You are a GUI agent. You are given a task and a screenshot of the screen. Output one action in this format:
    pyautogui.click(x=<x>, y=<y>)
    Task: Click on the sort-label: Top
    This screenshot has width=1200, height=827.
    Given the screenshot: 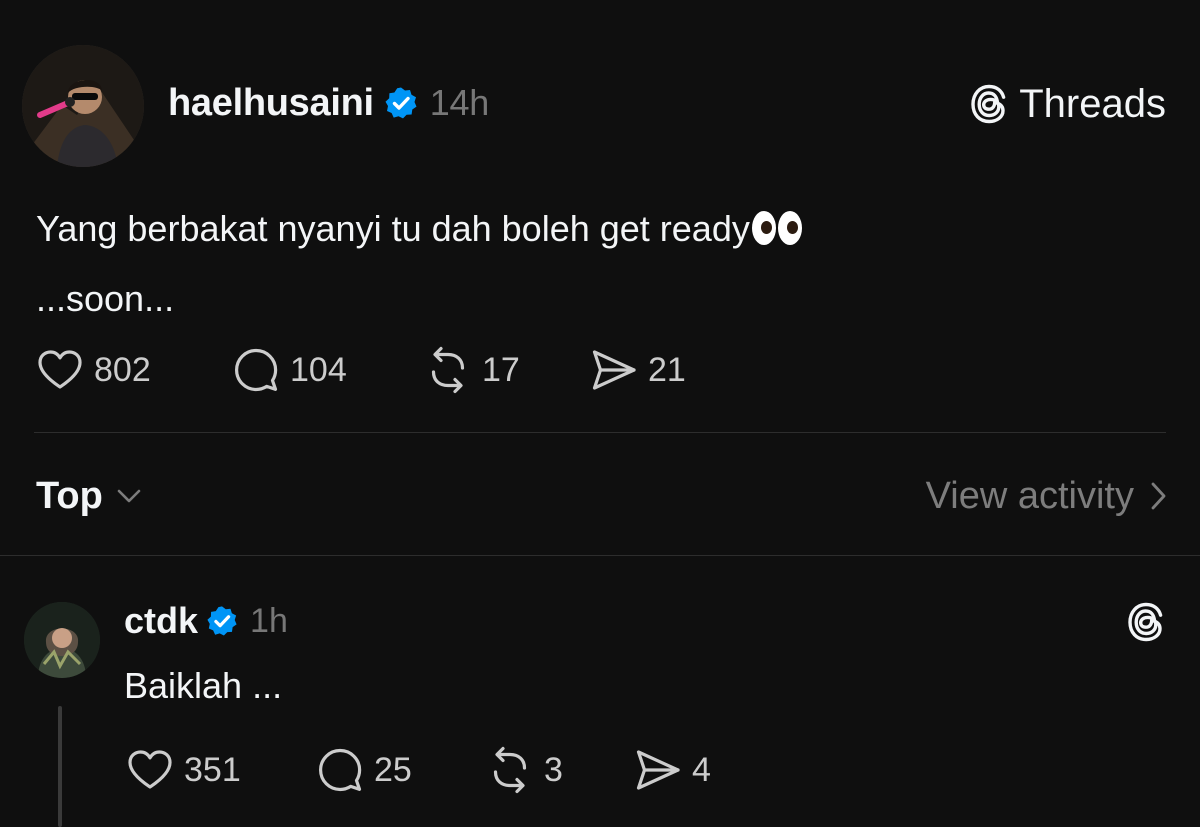 What is the action you would take?
    pyautogui.click(x=69, y=495)
    